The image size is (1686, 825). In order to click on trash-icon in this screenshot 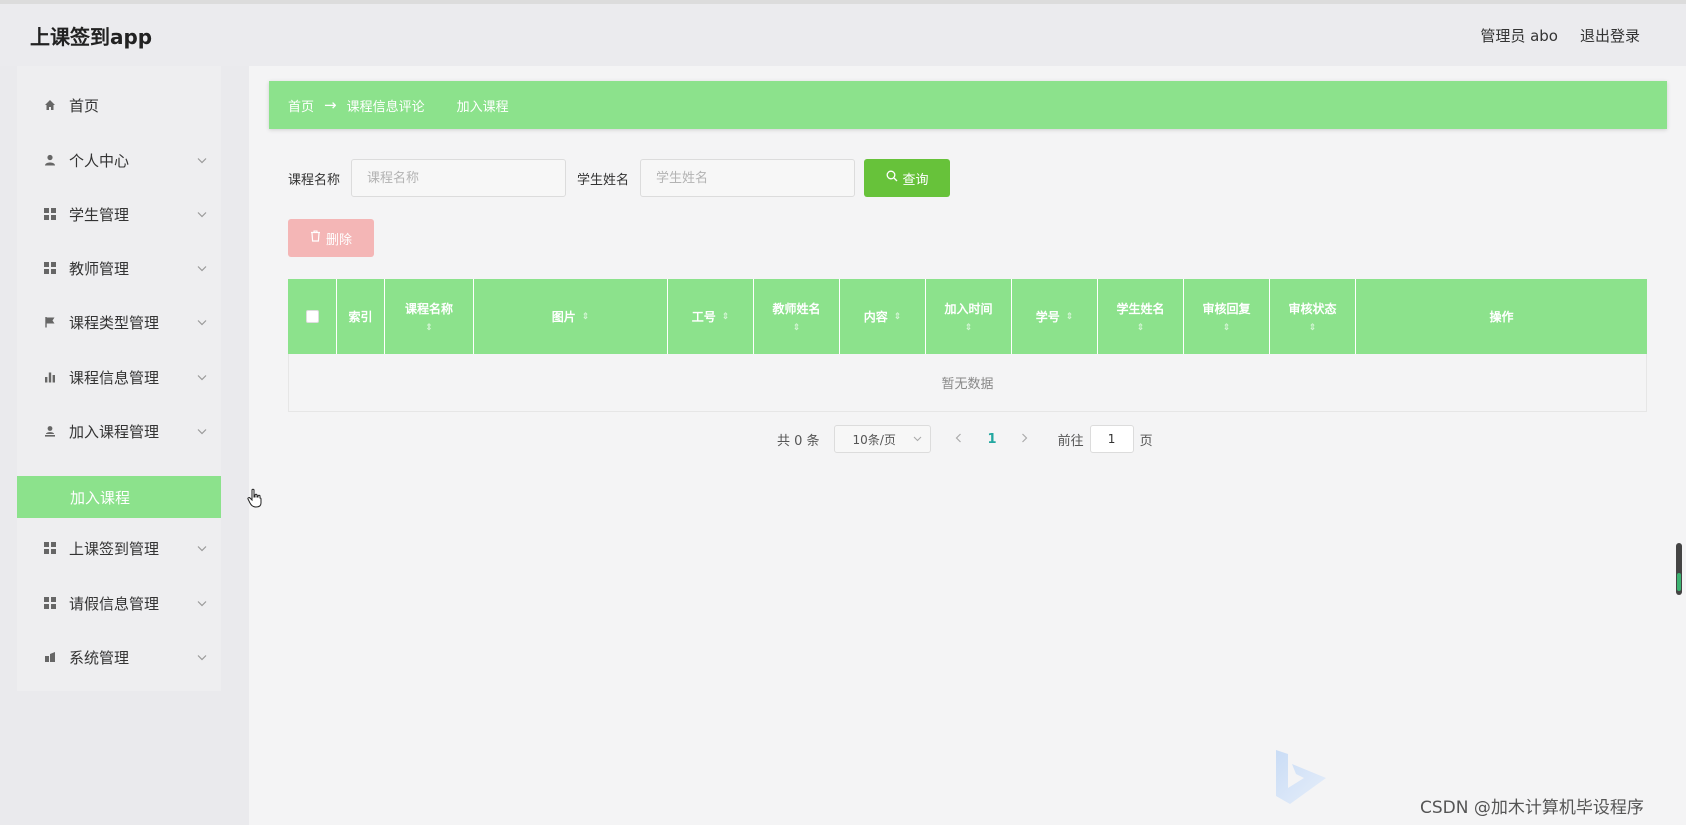, I will do `click(315, 238)`.